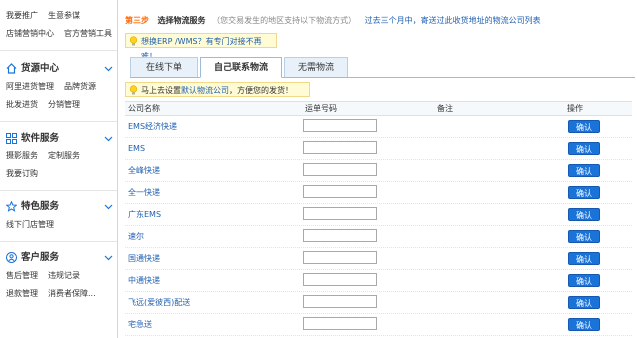 The width and height of the screenshot is (637, 338). I want to click on section-title: 软件服务, so click(40, 138).